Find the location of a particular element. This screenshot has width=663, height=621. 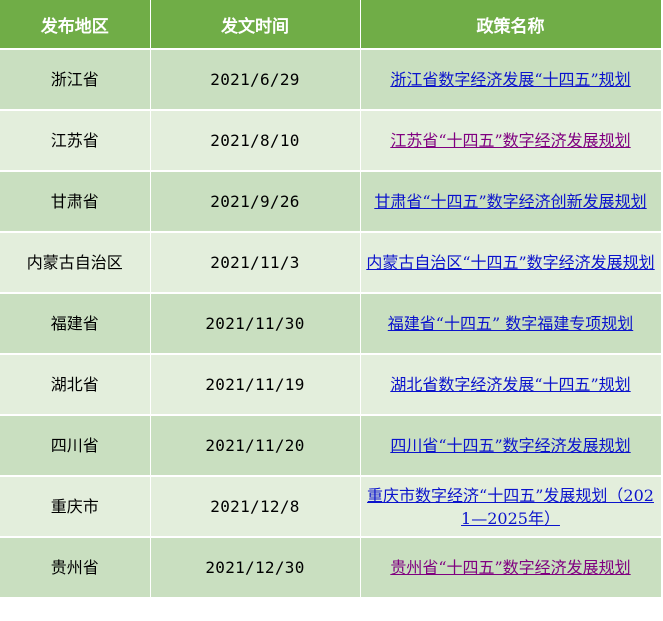

policy-cell: 内蒙古自治区“十四五”数字经济发展规划 is located at coordinates (511, 263).